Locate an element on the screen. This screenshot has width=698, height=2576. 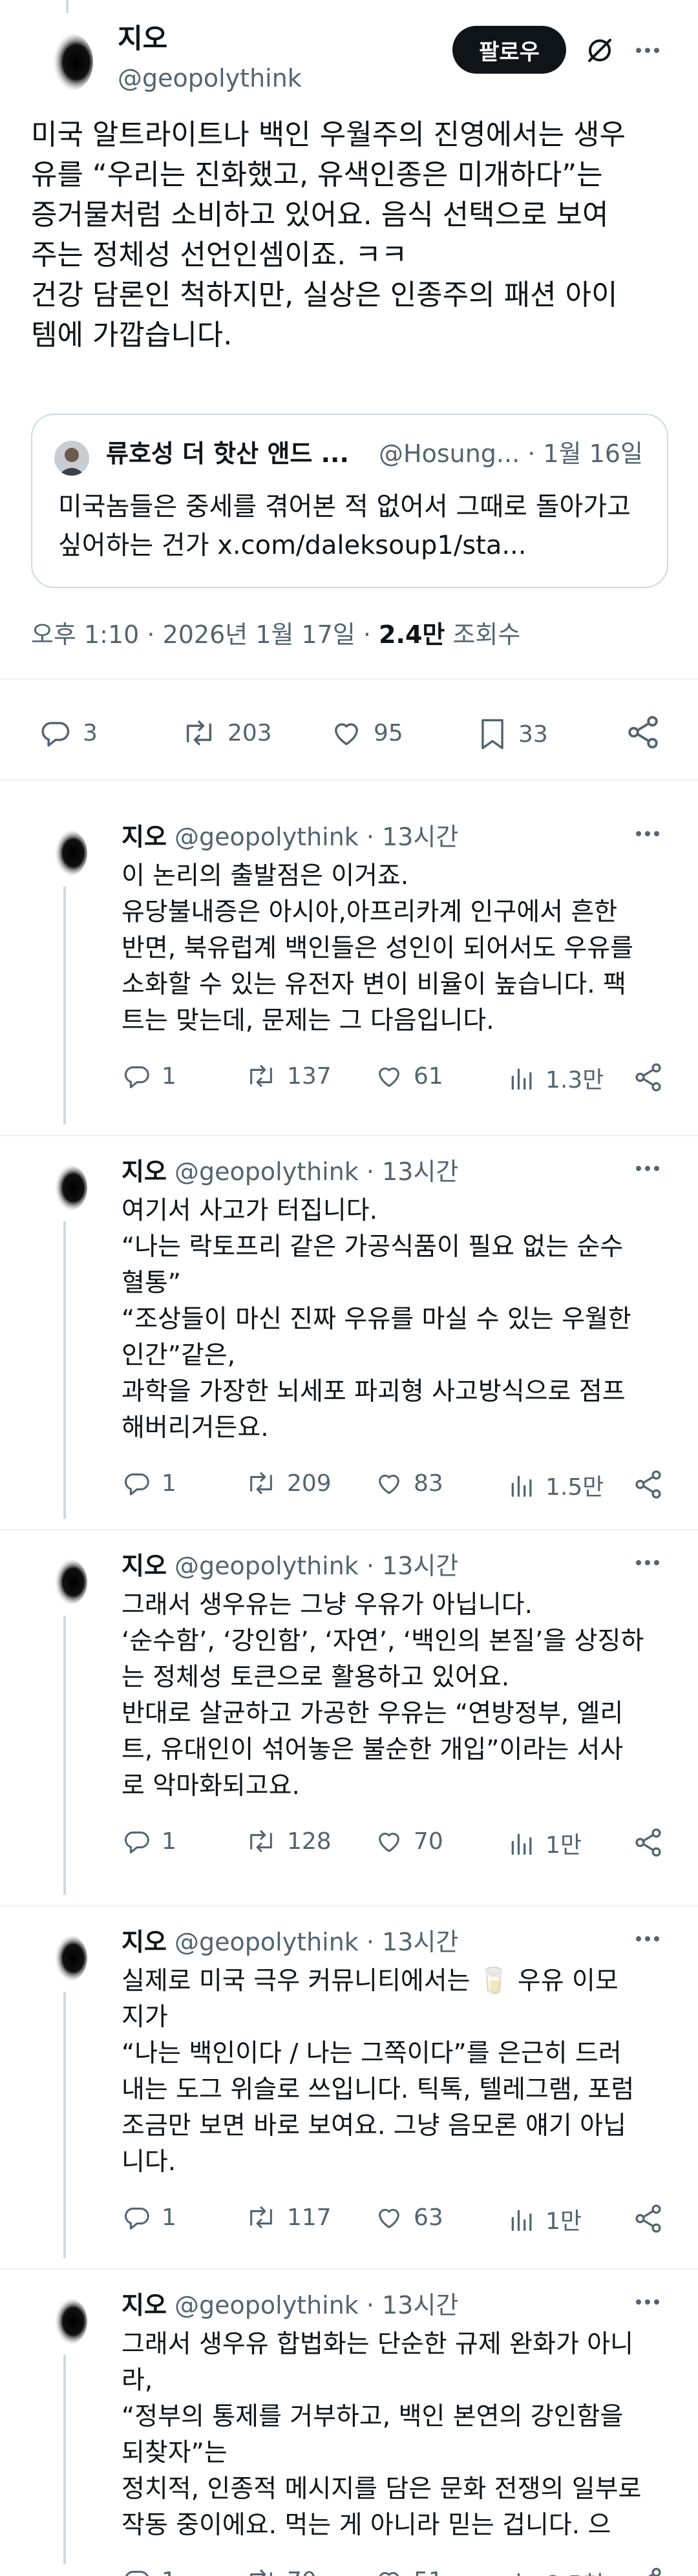
reply-text-line: 조금만 보면 바로 보여요. 그냥 음모론 얘기 아닙 is located at coordinates (374, 2125).